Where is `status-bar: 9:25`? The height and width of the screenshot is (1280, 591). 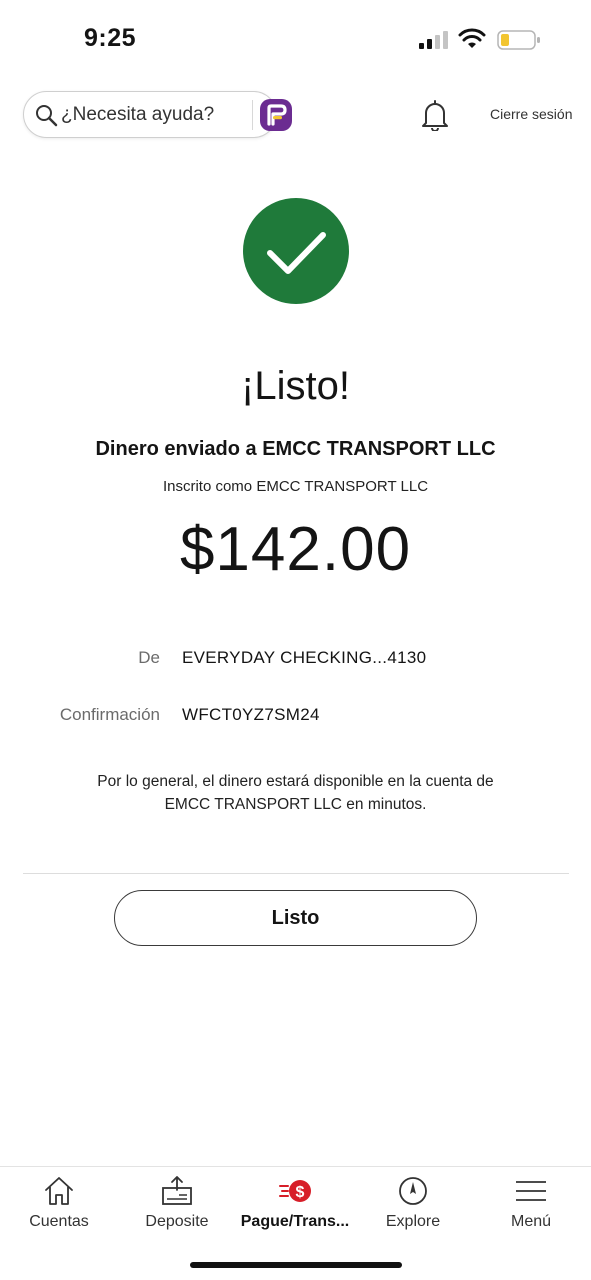 status-bar: 9:25 is located at coordinates (295, 40).